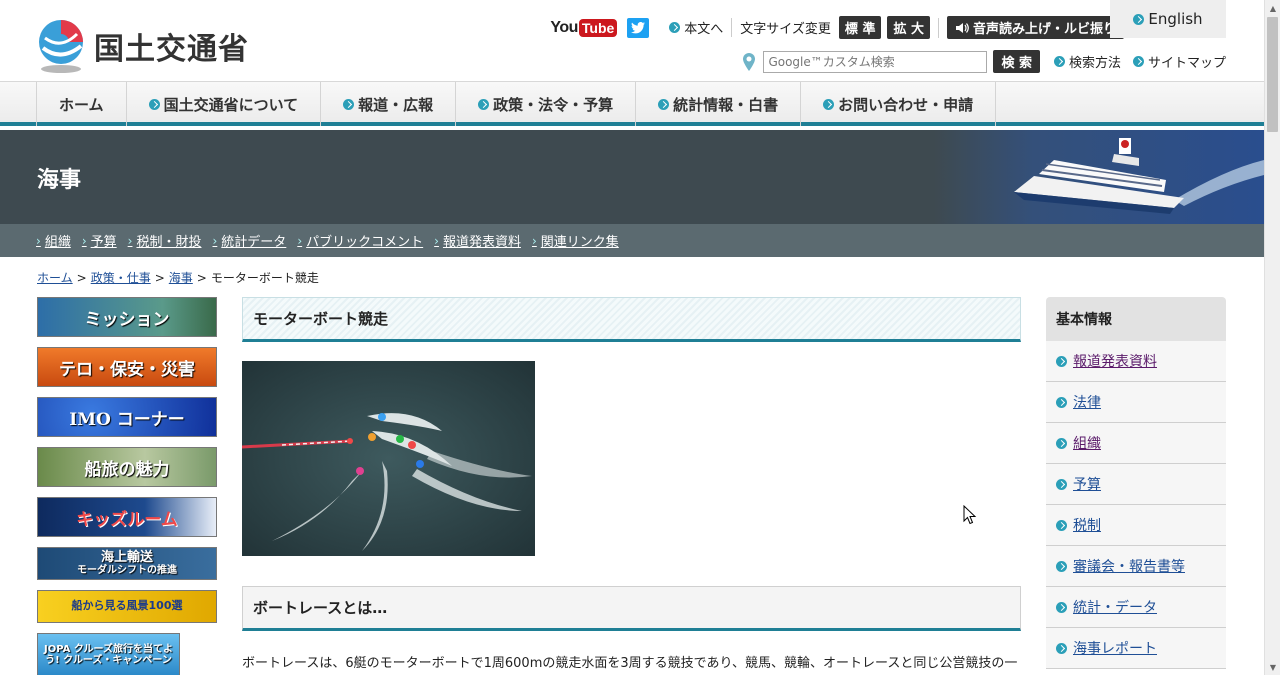 The width and height of the screenshot is (1280, 675). Describe the element at coordinates (59, 180) in the screenshot. I see `section-title: 海事` at that location.